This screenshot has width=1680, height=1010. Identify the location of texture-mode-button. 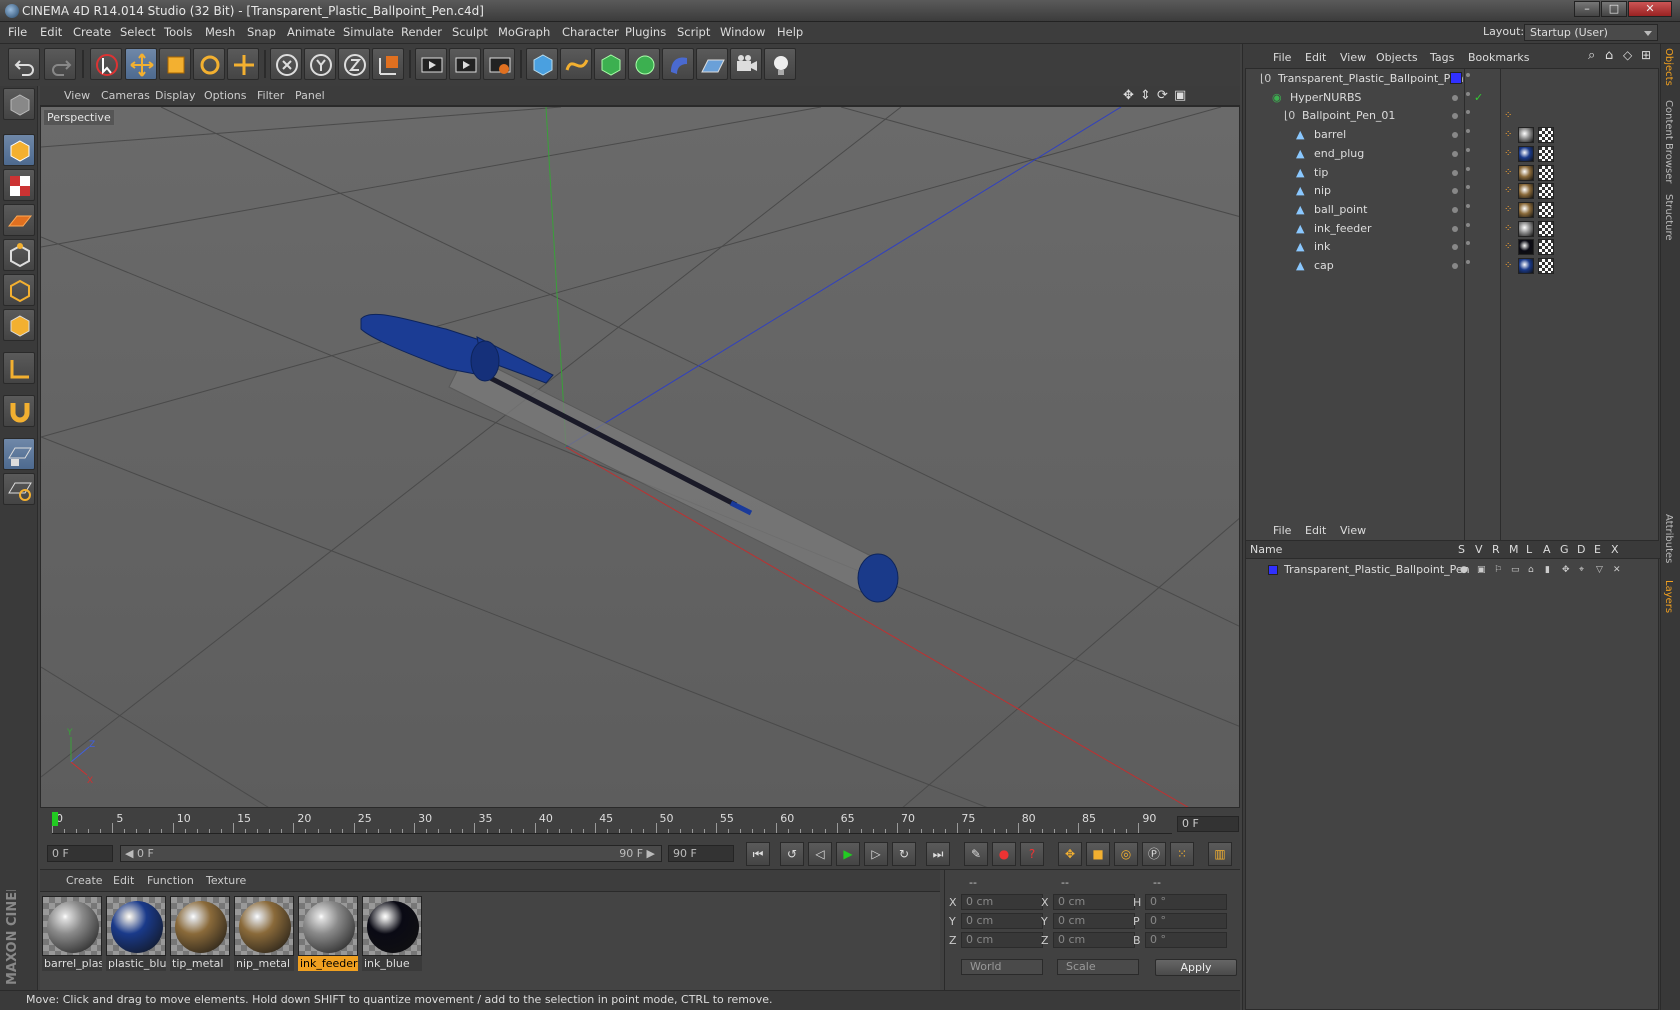
(19, 185).